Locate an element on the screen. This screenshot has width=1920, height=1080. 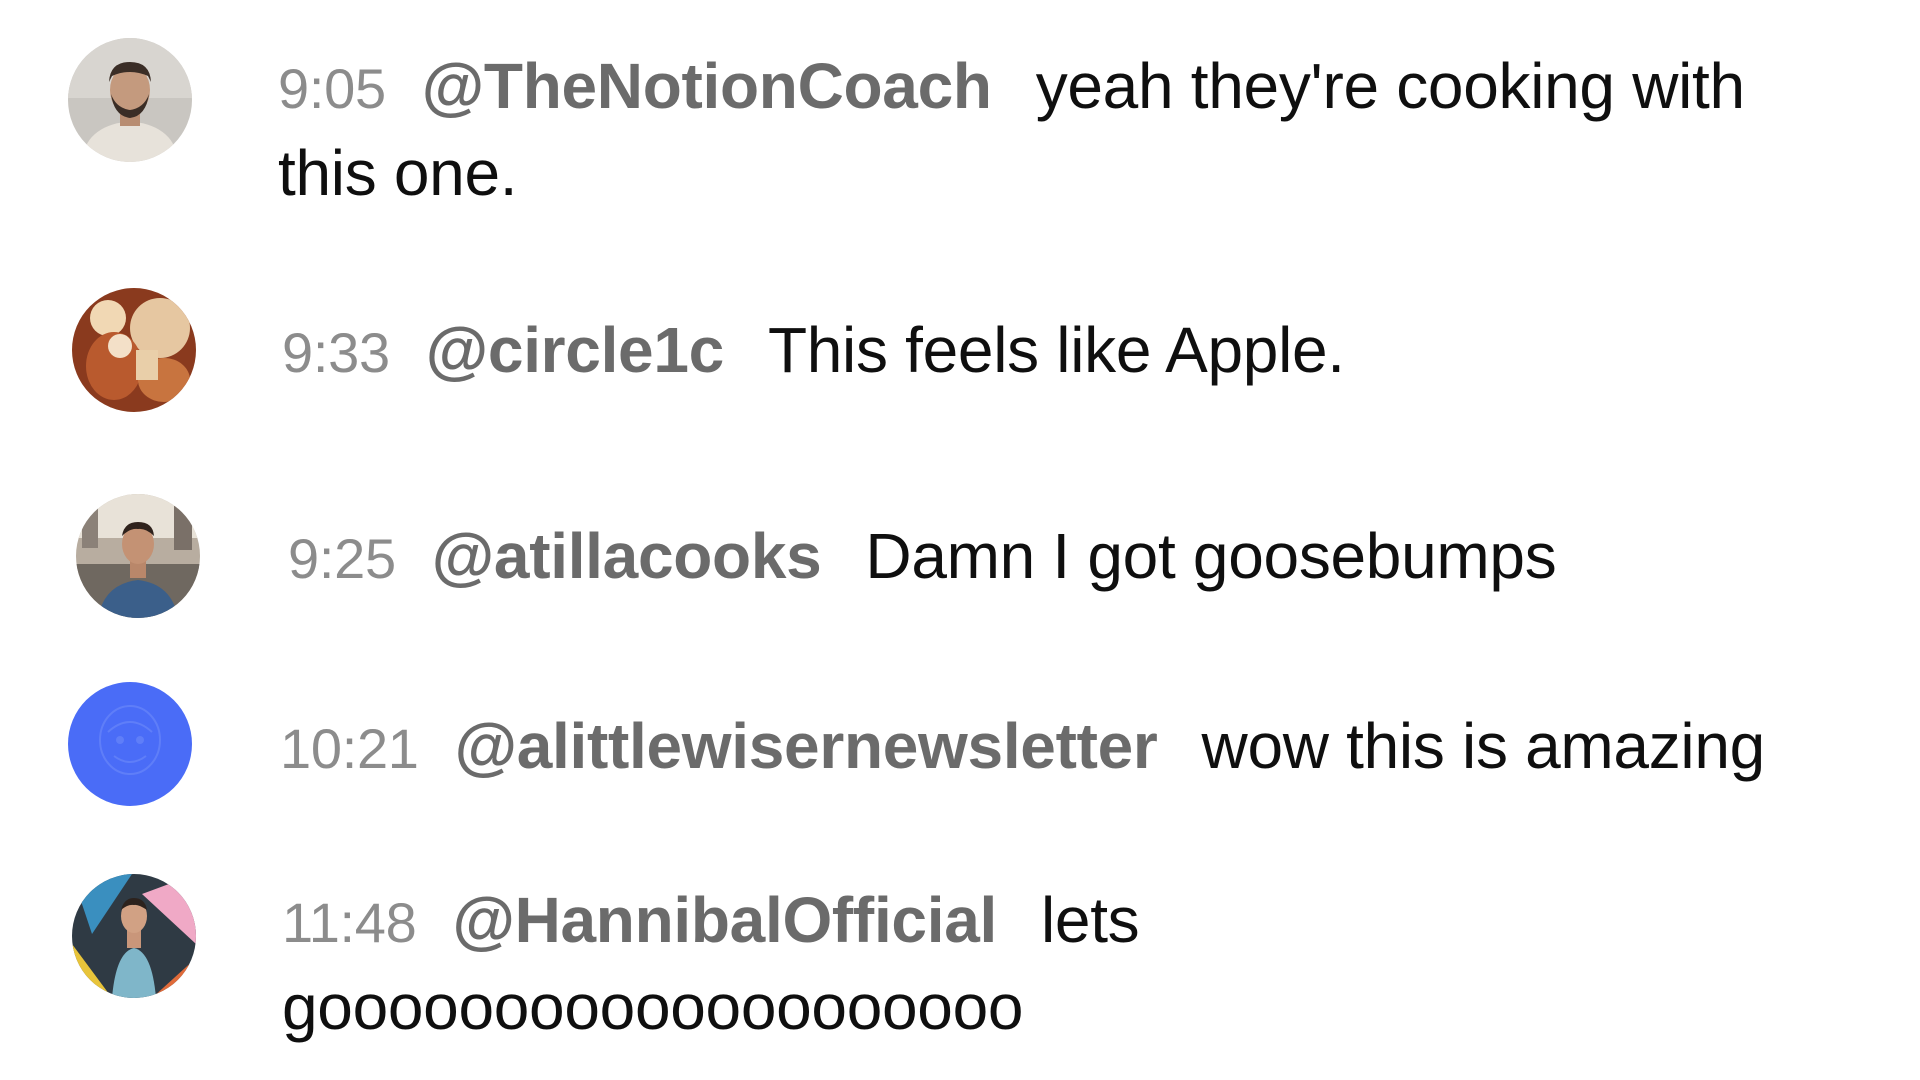
avatar-man-mural-icon is located at coordinates (134, 936).